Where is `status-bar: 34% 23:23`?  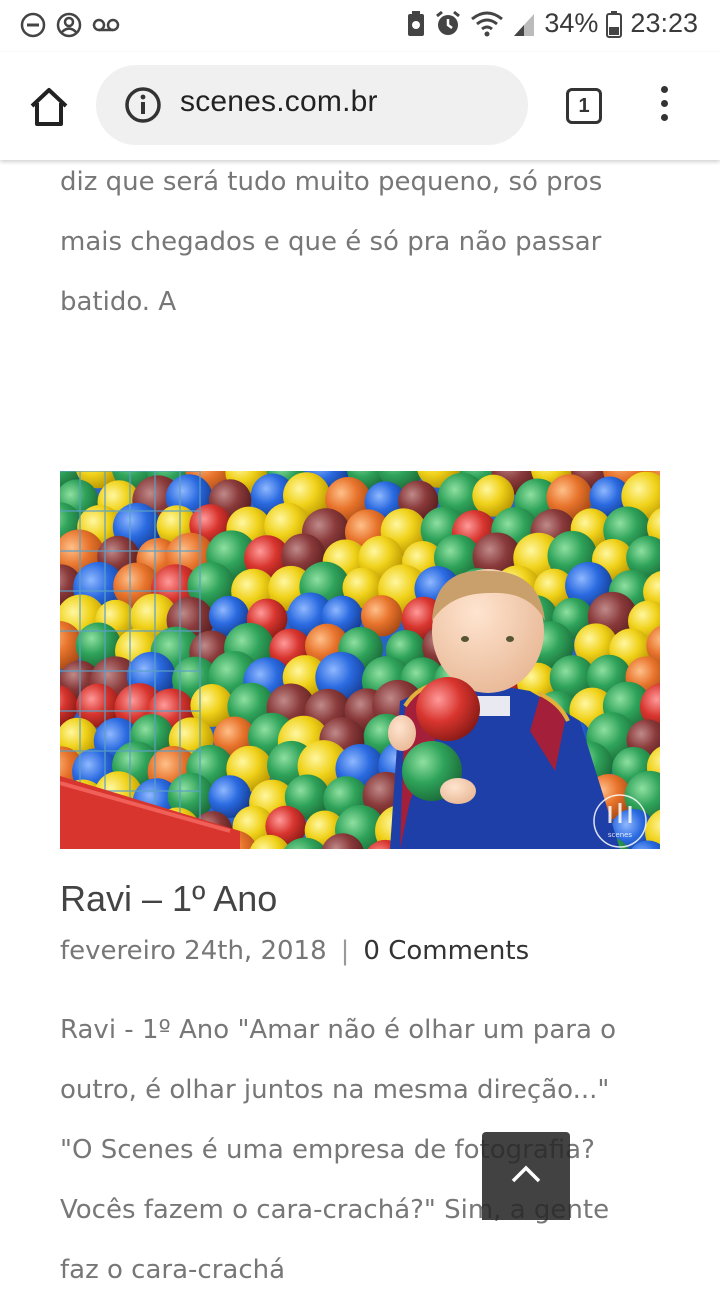
status-bar: 34% 23:23 is located at coordinates (360, 26).